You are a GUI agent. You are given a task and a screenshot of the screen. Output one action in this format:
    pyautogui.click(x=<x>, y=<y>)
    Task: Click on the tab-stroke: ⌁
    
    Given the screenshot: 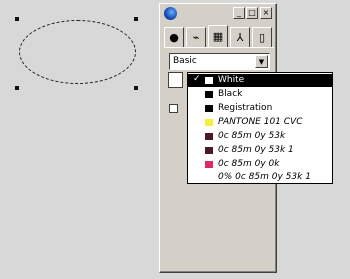 What is the action you would take?
    pyautogui.click(x=196, y=37)
    